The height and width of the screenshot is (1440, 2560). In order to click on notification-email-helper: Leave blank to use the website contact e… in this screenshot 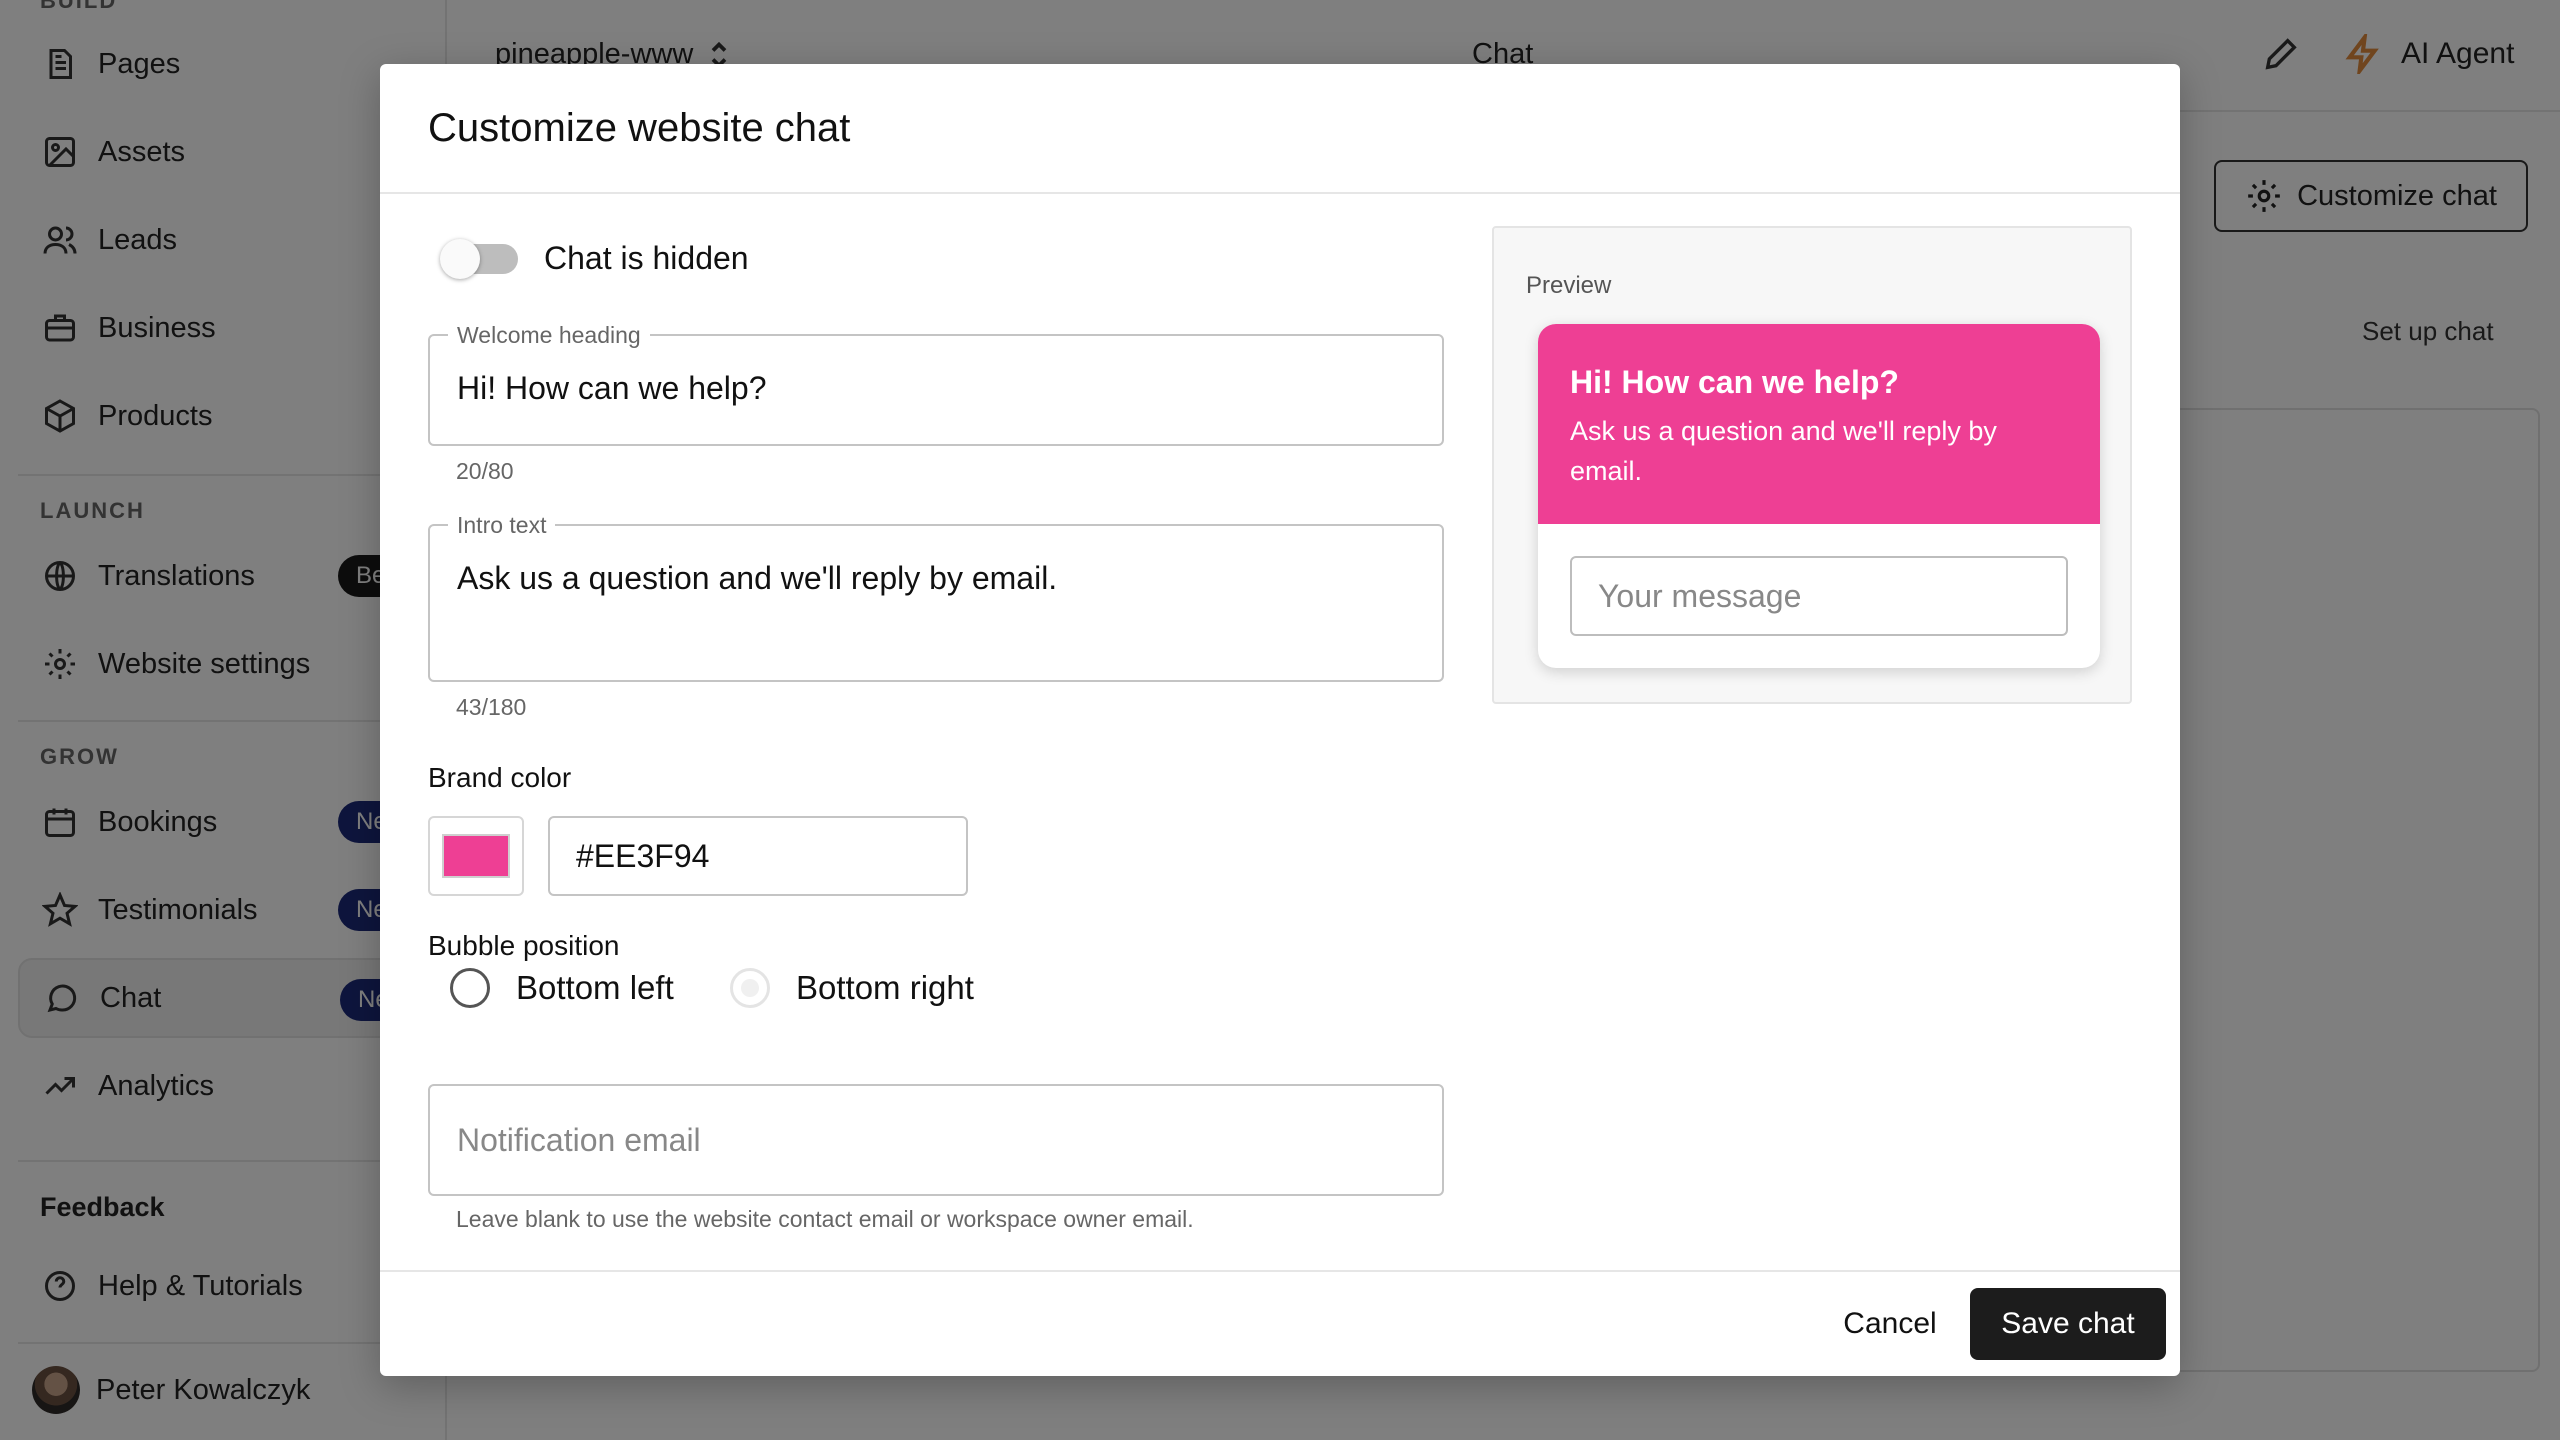, I will do `click(825, 1219)`.